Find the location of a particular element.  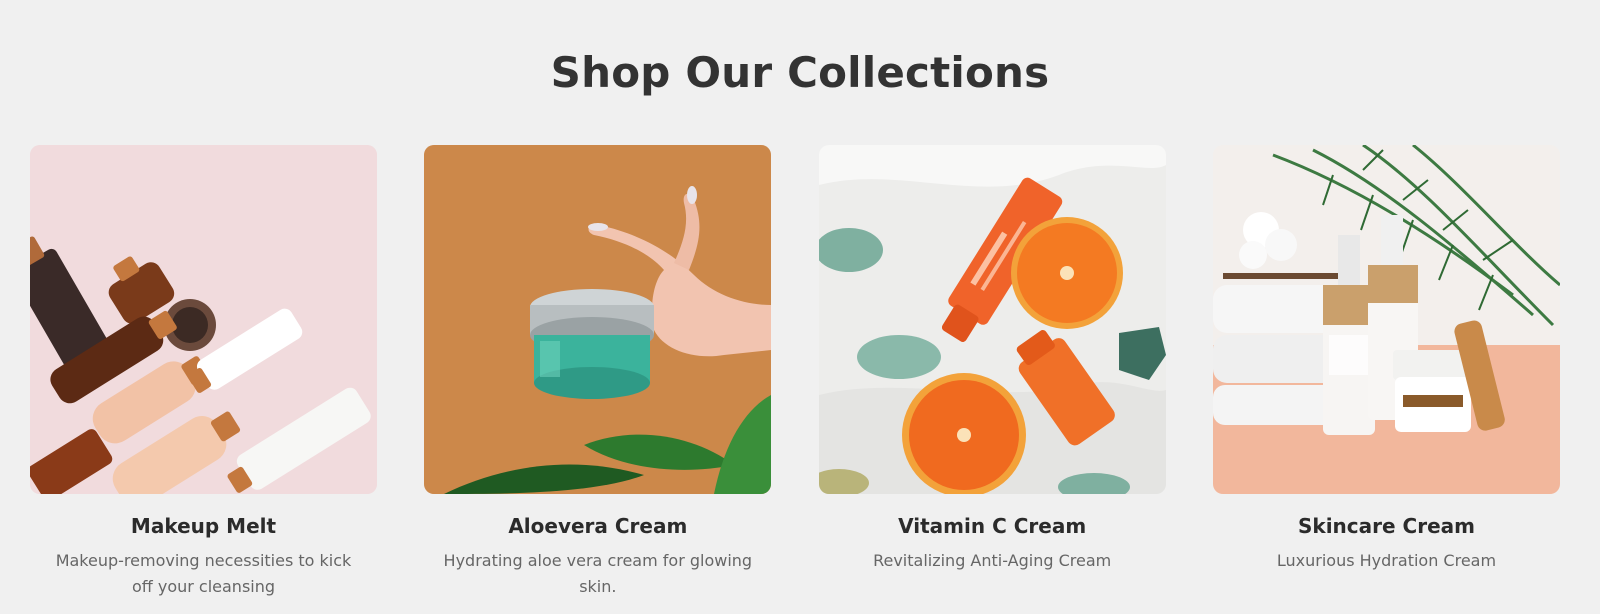

collection-title: Vitamin C Cream is located at coordinates (992, 526).